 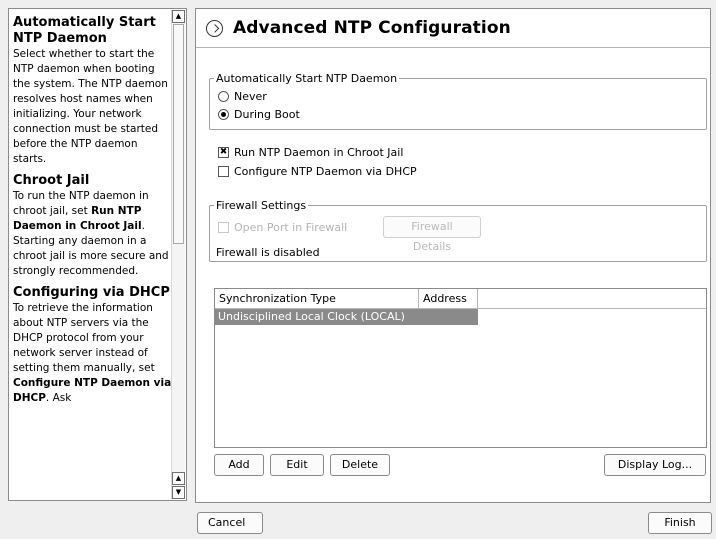 What do you see at coordinates (239, 465) in the screenshot?
I see `add-button: Add` at bounding box center [239, 465].